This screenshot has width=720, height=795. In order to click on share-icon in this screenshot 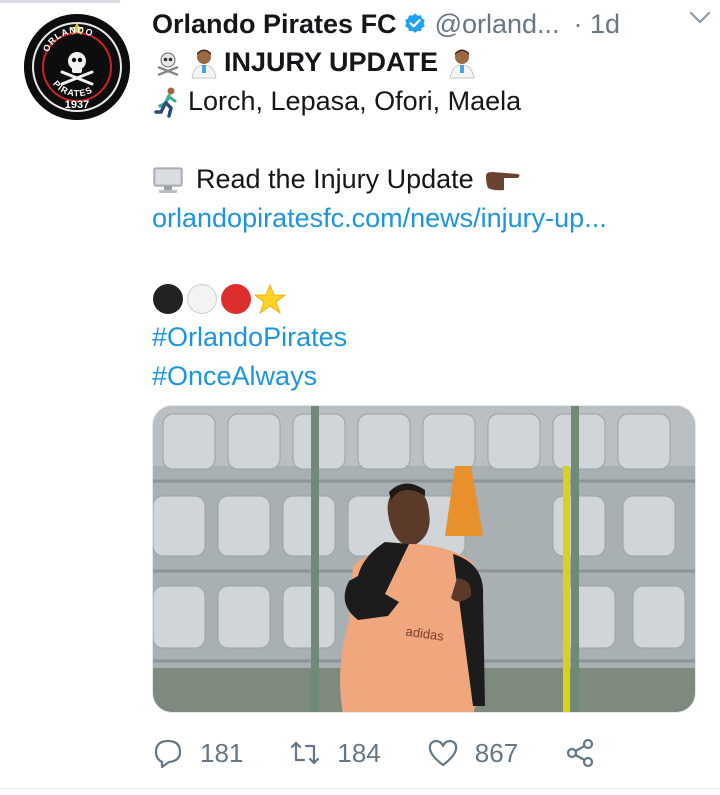, I will do `click(580, 753)`.